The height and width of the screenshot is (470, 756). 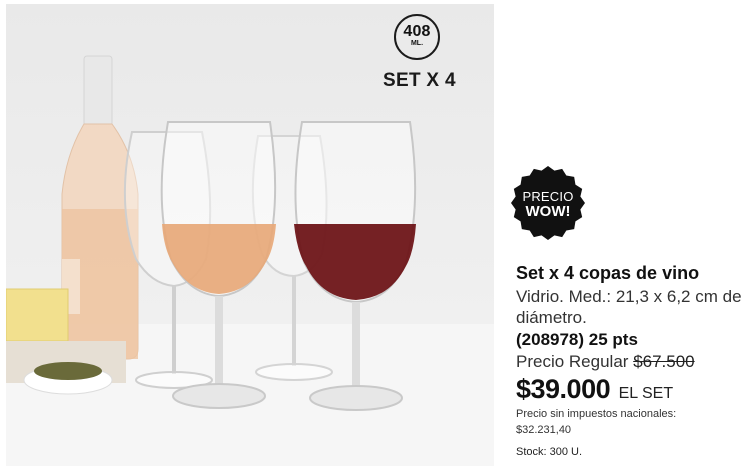 What do you see at coordinates (629, 307) in the screenshot?
I see `product-description: Vidrio. Med.: 21,3 x 6,2 cm de diámetro.` at bounding box center [629, 307].